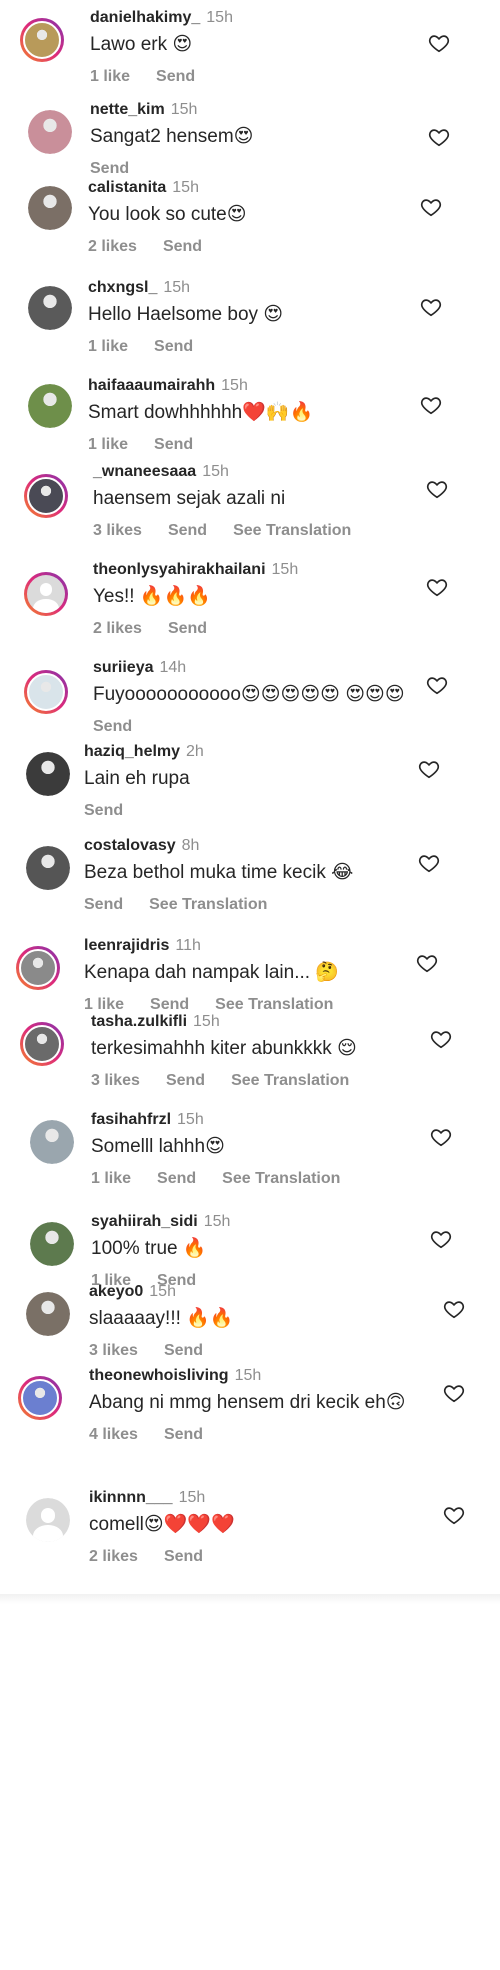  Describe the element at coordinates (179, 569) in the screenshot. I see `comment-username: theonlysyahirakhailani` at that location.